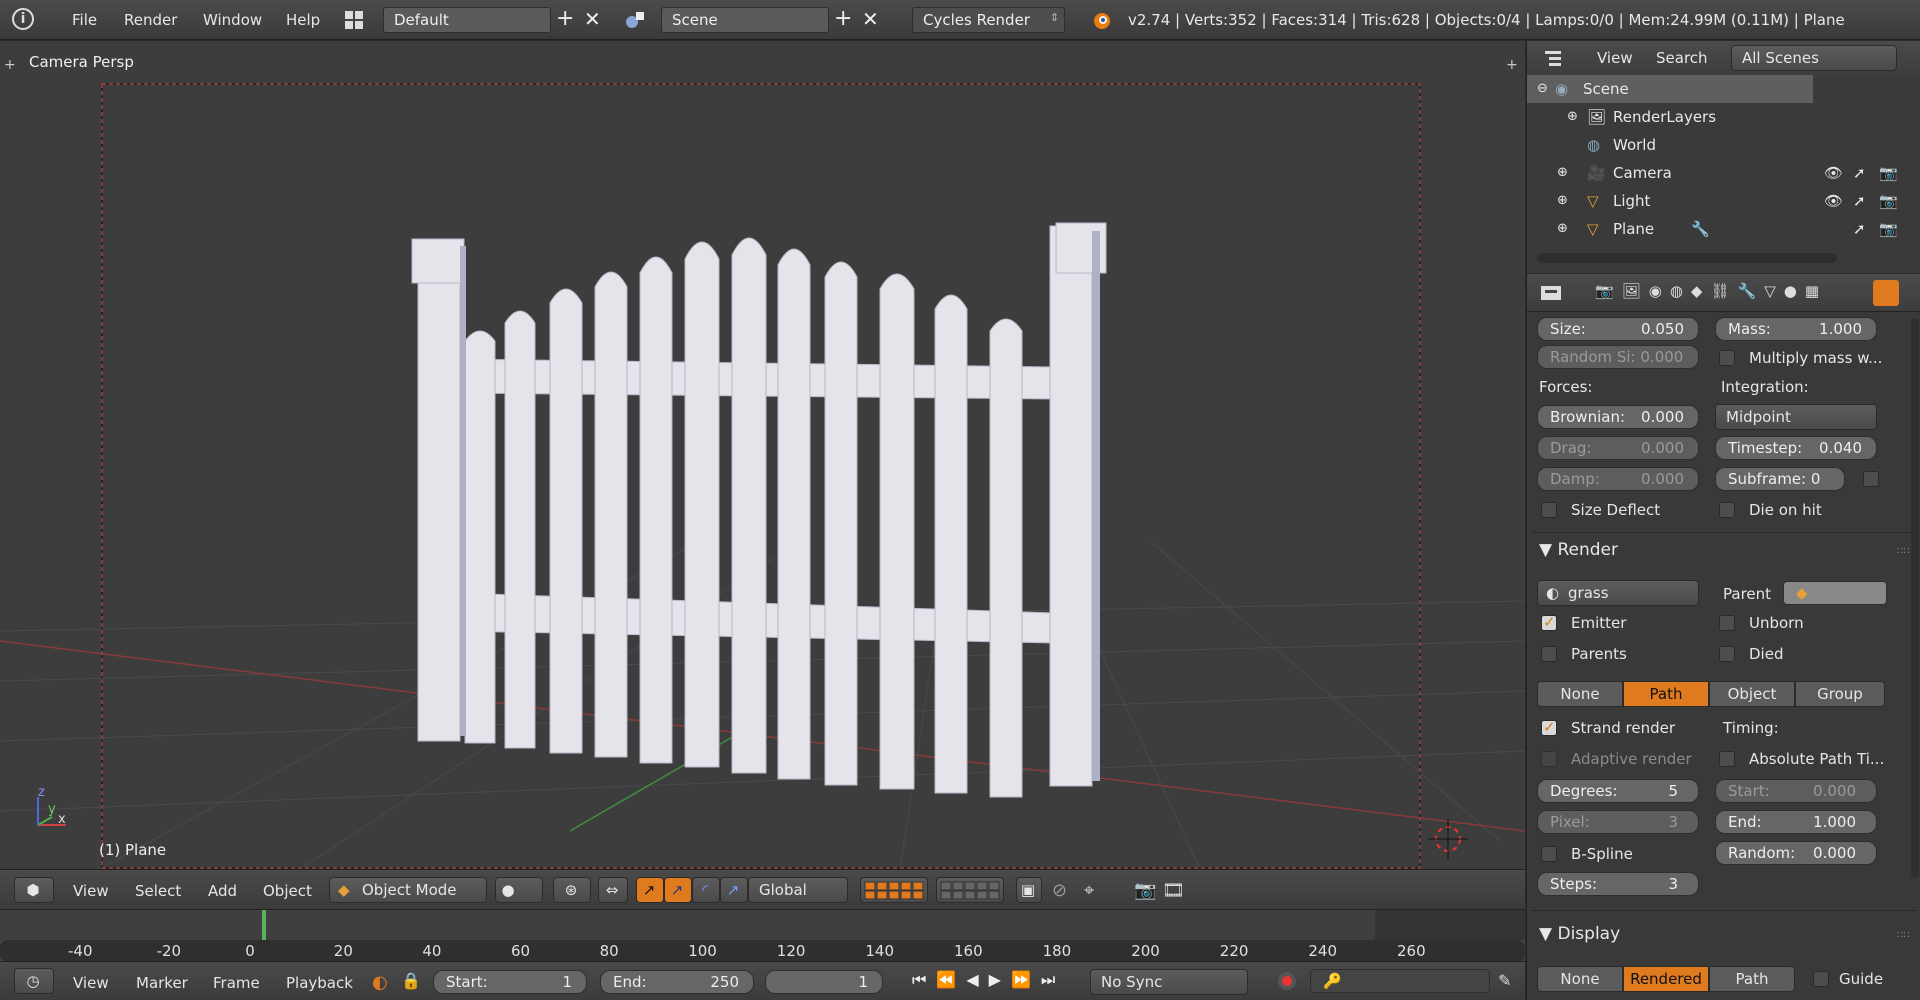 Image resolution: width=1920 pixels, height=1000 pixels. Describe the element at coordinates (1727, 759) in the screenshot. I see `absolute-path-checkbox` at that location.